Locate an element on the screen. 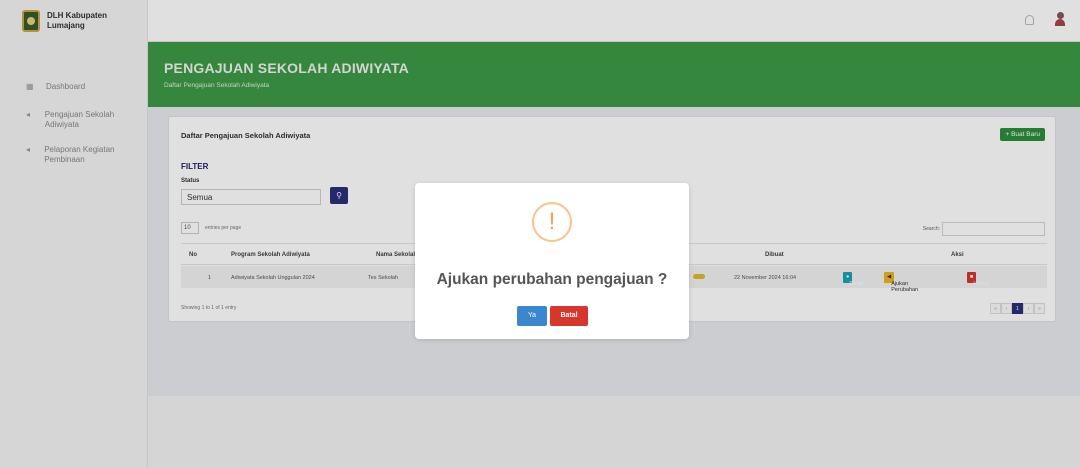  warning-icon: ! is located at coordinates (552, 222).